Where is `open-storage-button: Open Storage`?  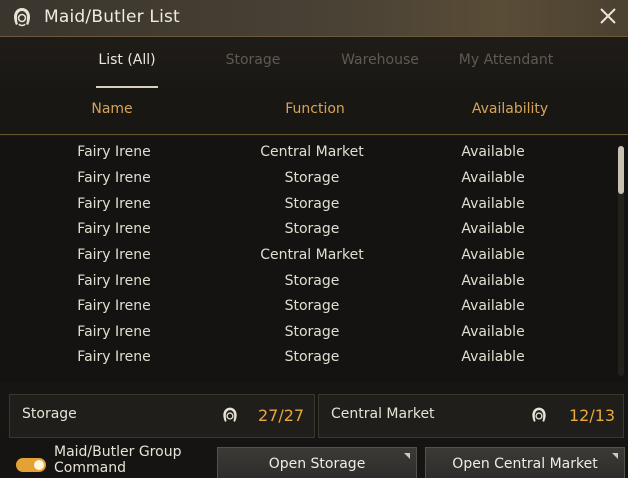
open-storage-button: Open Storage is located at coordinates (317, 462).